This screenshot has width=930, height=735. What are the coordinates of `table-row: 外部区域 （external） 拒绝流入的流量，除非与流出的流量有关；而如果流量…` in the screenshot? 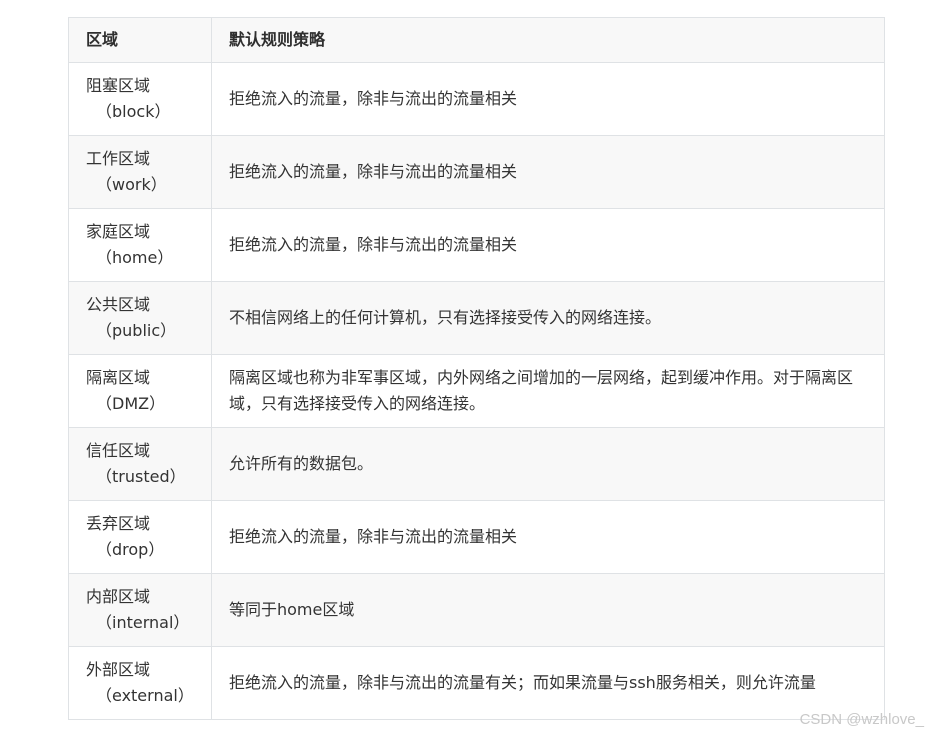 It's located at (476, 683).